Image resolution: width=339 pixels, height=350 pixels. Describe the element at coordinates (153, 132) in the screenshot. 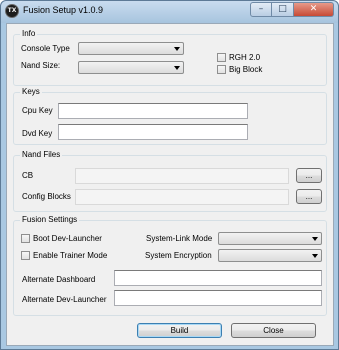

I see `dvd-key-input` at that location.